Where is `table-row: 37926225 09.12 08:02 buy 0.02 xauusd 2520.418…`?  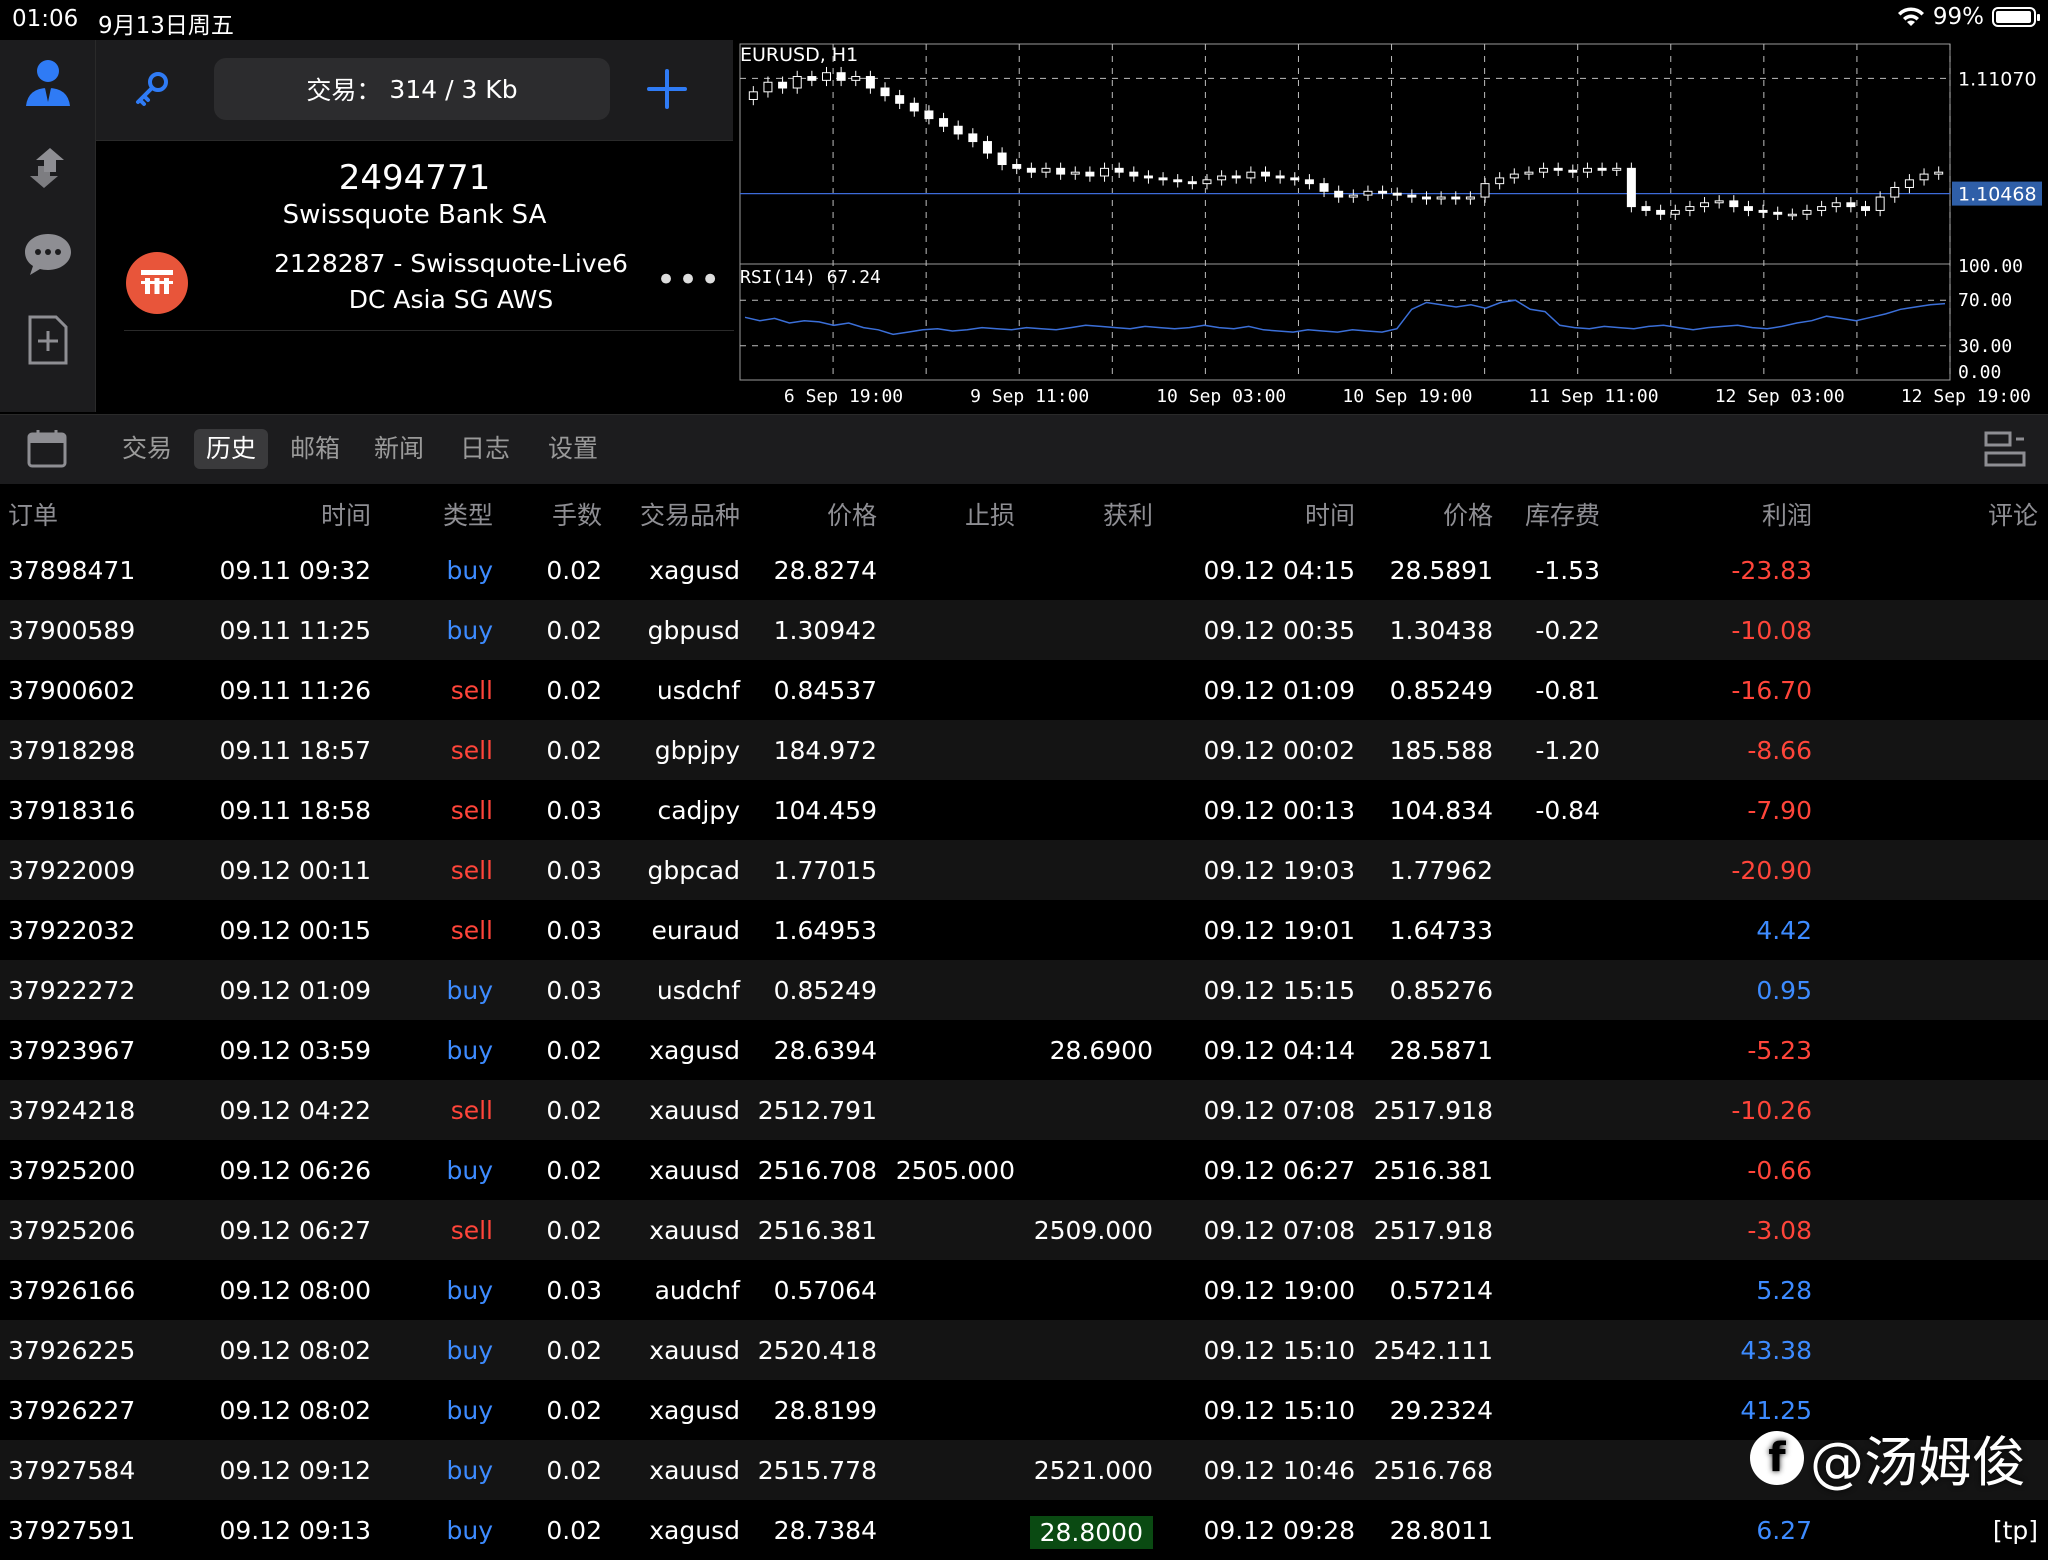 table-row: 37926225 09.12 08:02 buy 0.02 xauusd 2520.418… is located at coordinates (1024, 1350).